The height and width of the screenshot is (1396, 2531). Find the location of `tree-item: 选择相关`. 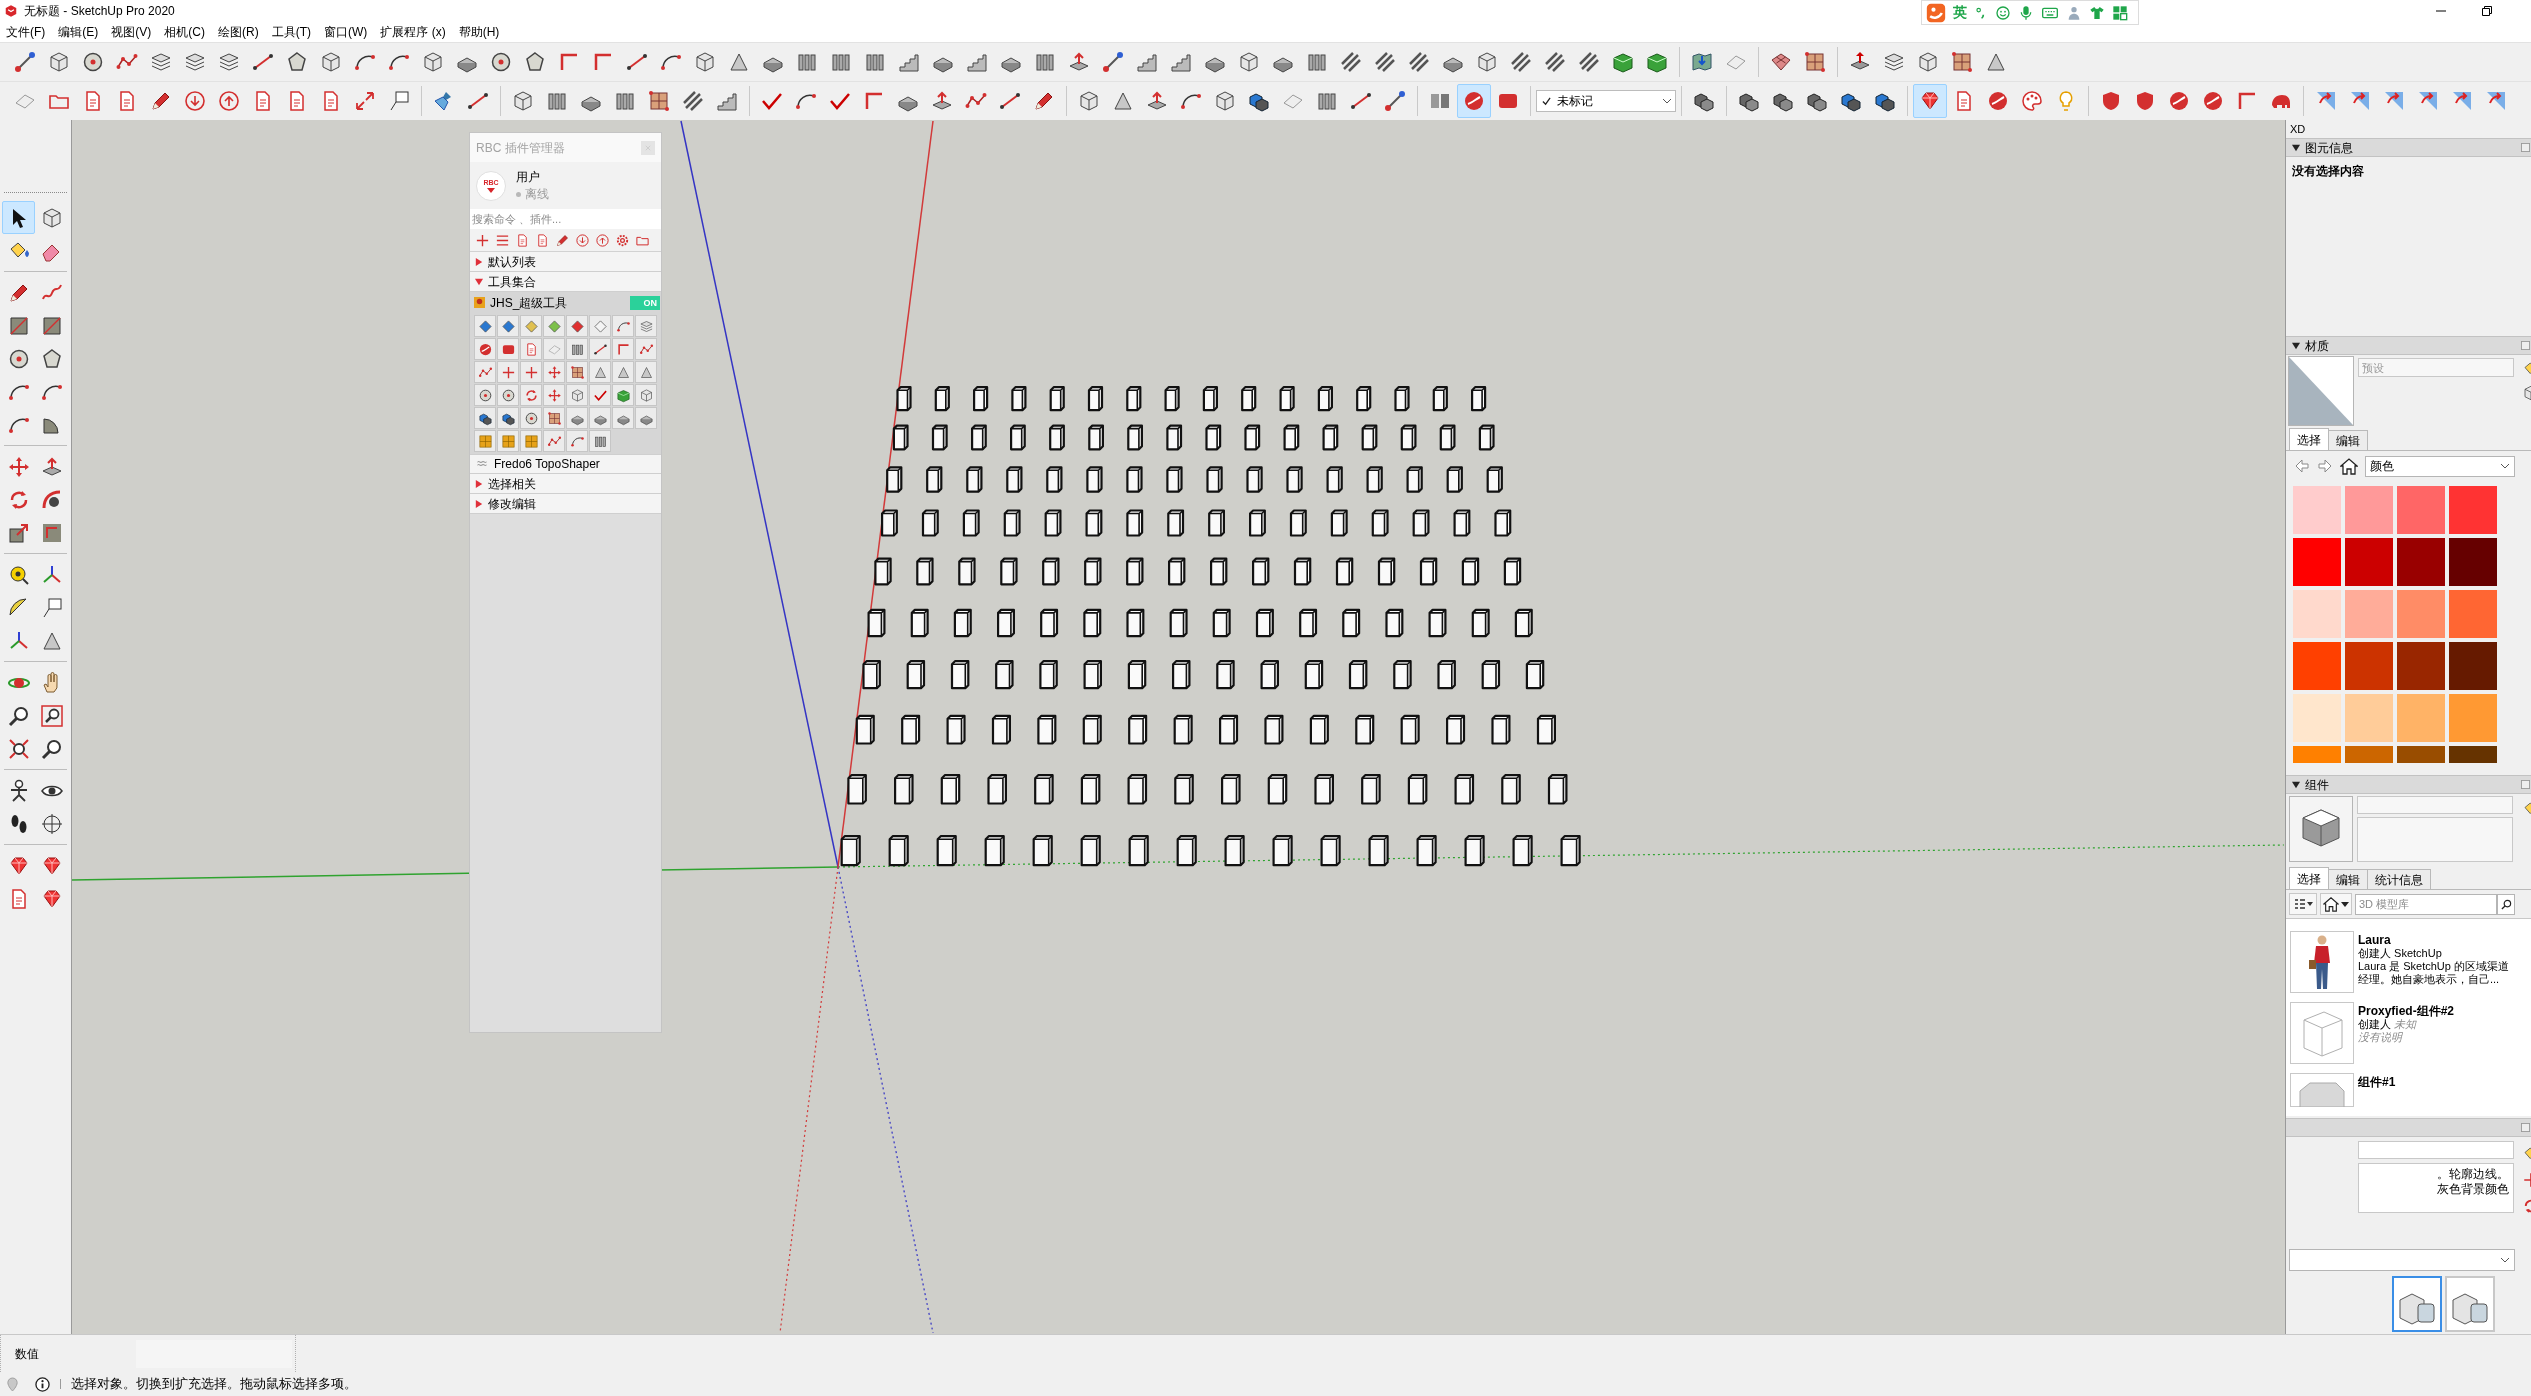

tree-item: 选择相关 is located at coordinates (565, 484).